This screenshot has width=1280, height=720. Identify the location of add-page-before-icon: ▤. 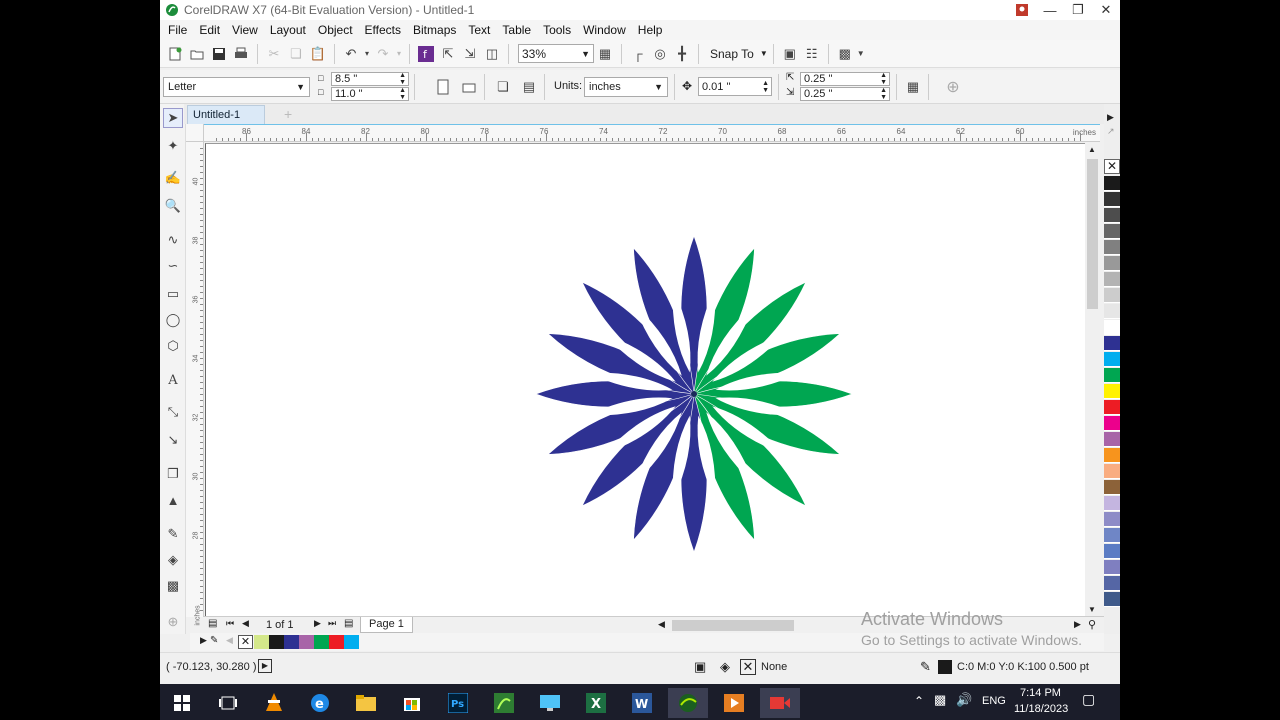
(212, 623).